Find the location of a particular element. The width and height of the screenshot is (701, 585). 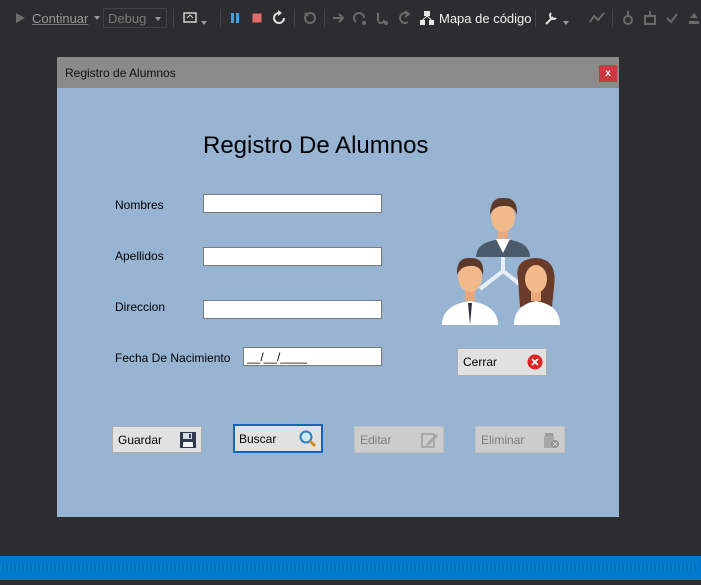

check-button is located at coordinates (672, 18).